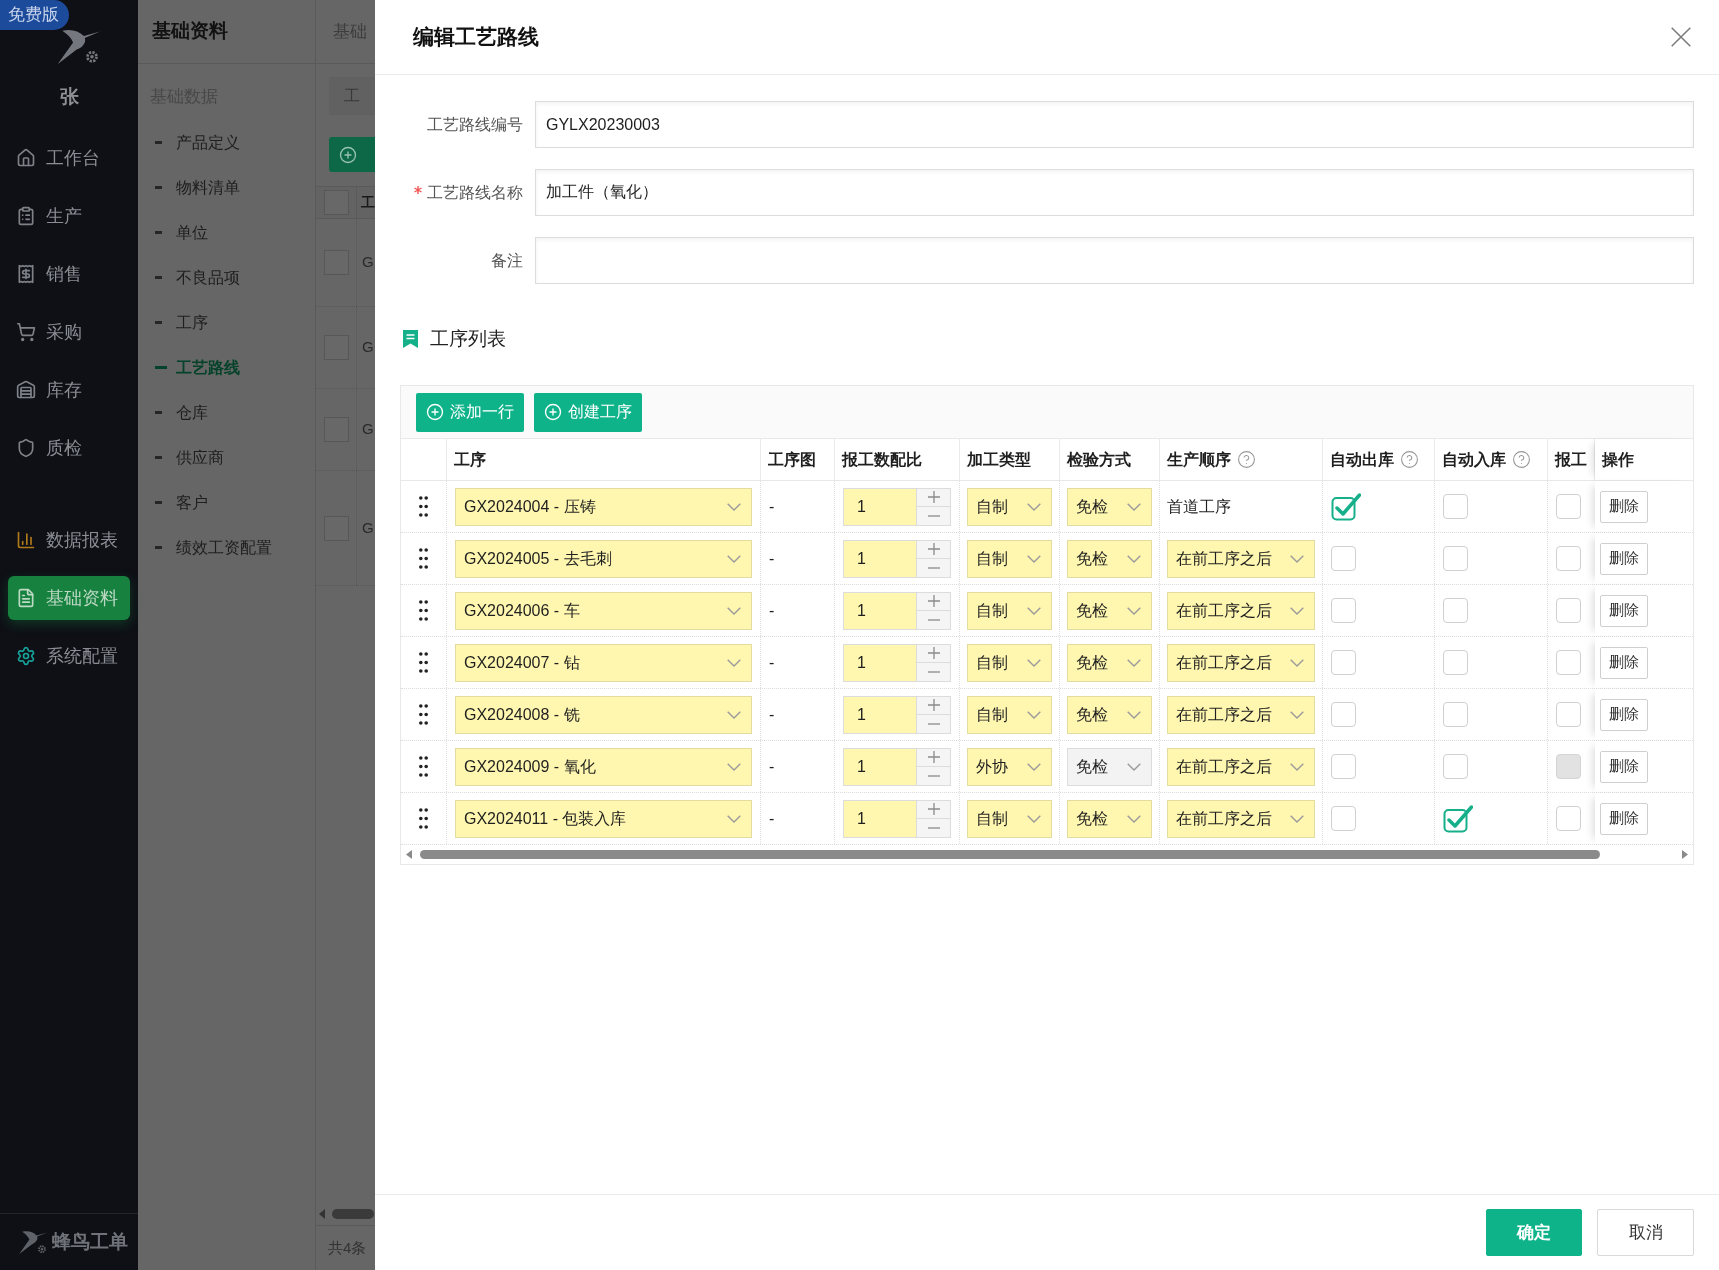 This screenshot has width=1719, height=1270. I want to click on nav-item: 销售, so click(69, 274).